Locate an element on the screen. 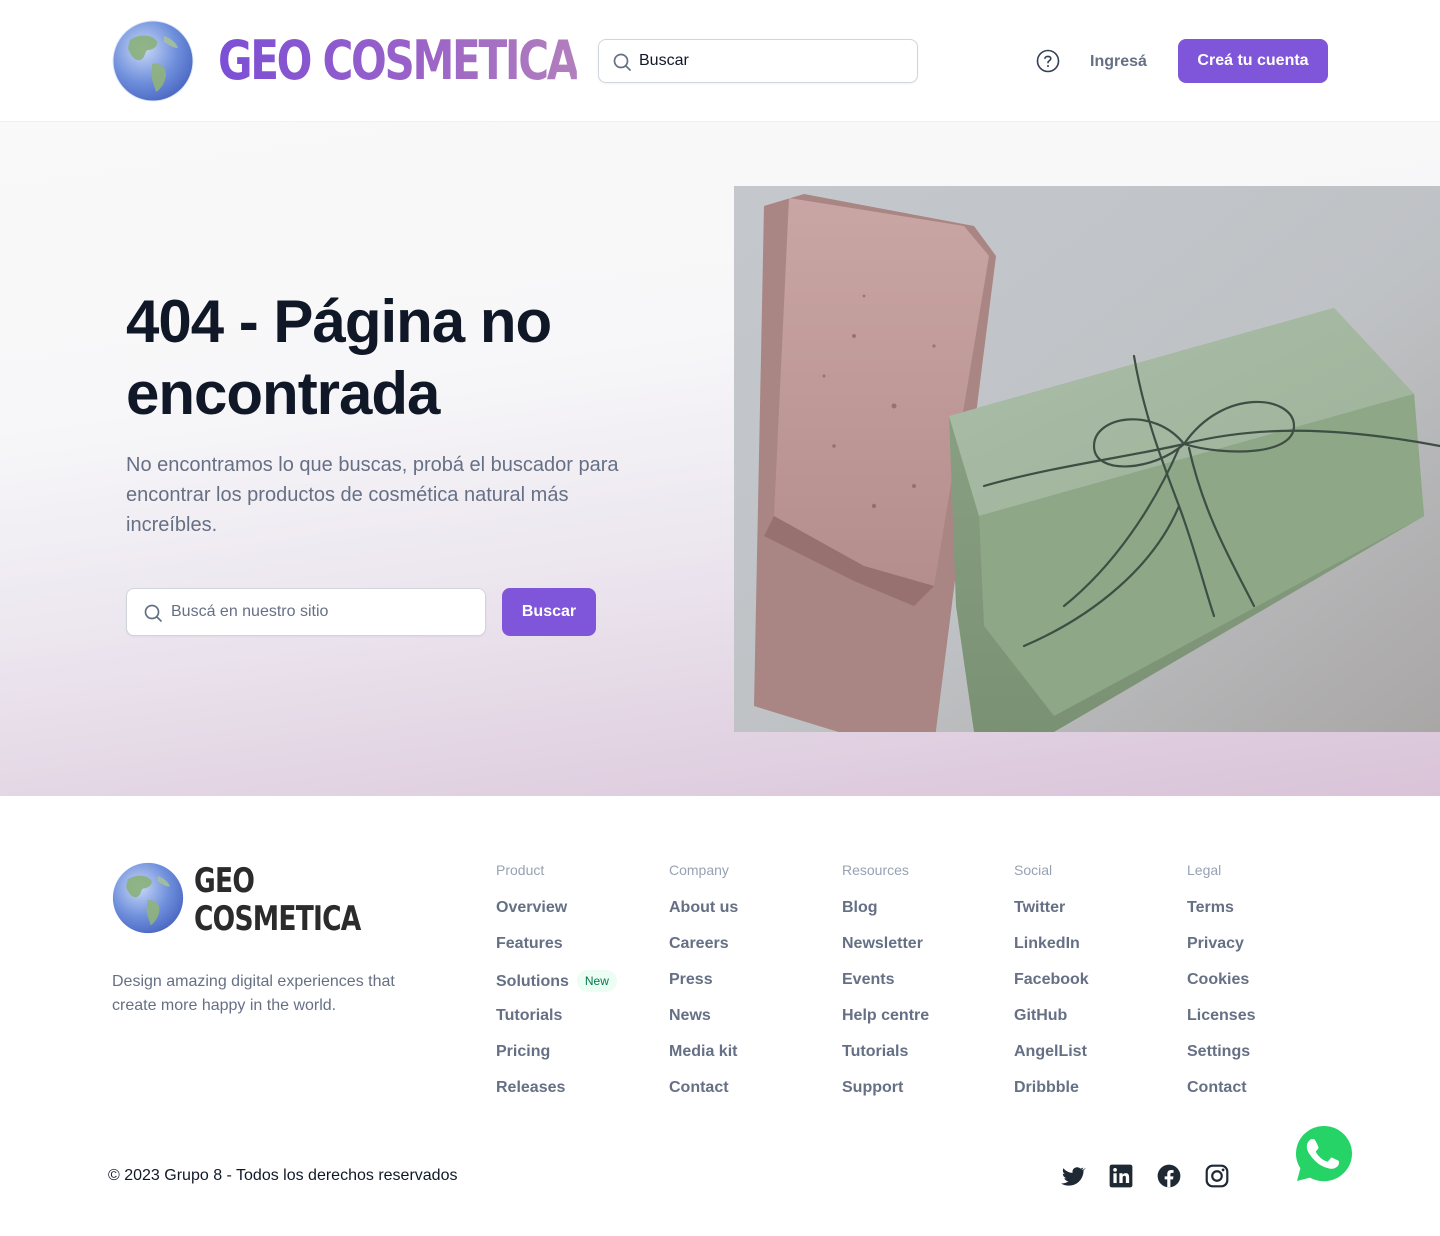 The height and width of the screenshot is (1236, 1440). footer-link: Careers is located at coordinates (749, 952).